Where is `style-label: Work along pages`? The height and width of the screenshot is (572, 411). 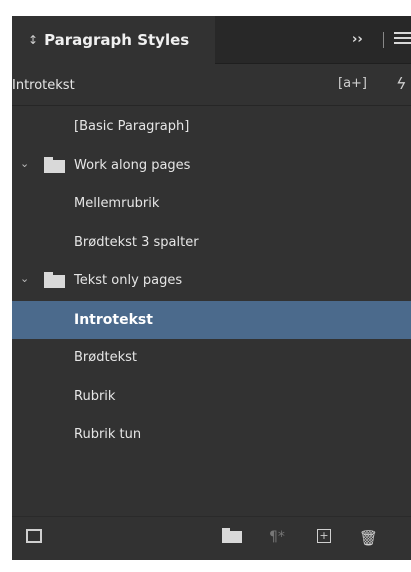 style-label: Work along pages is located at coordinates (132, 165).